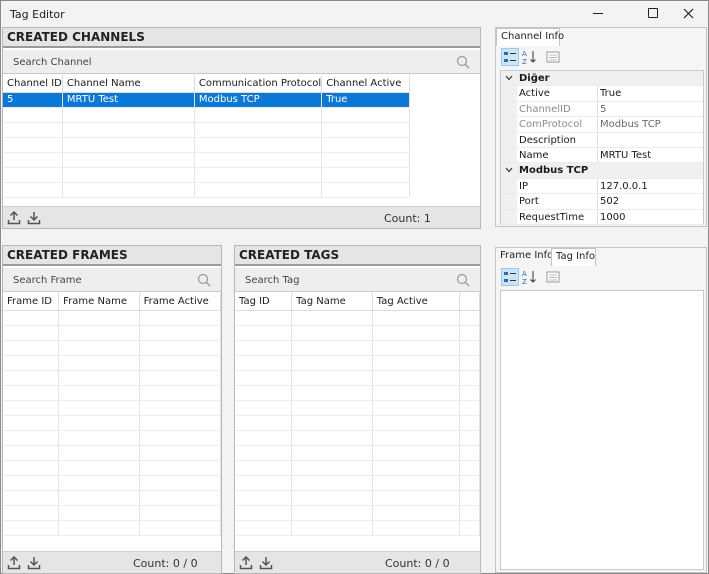 This screenshot has height=574, width=709. Describe the element at coordinates (241, 62) in the screenshot. I see `channel-search-input` at that location.